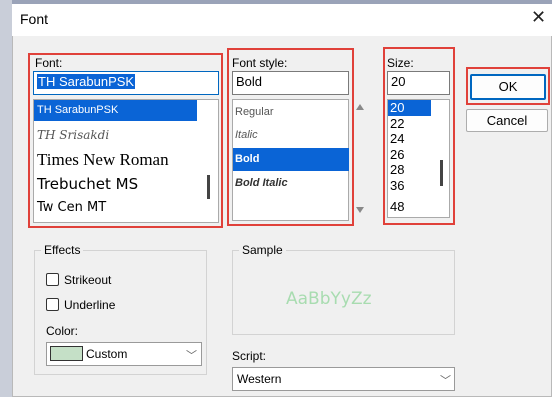 The width and height of the screenshot is (552, 397). Describe the element at coordinates (87, 280) in the screenshot. I see `strikeout-label: Strikeout` at that location.